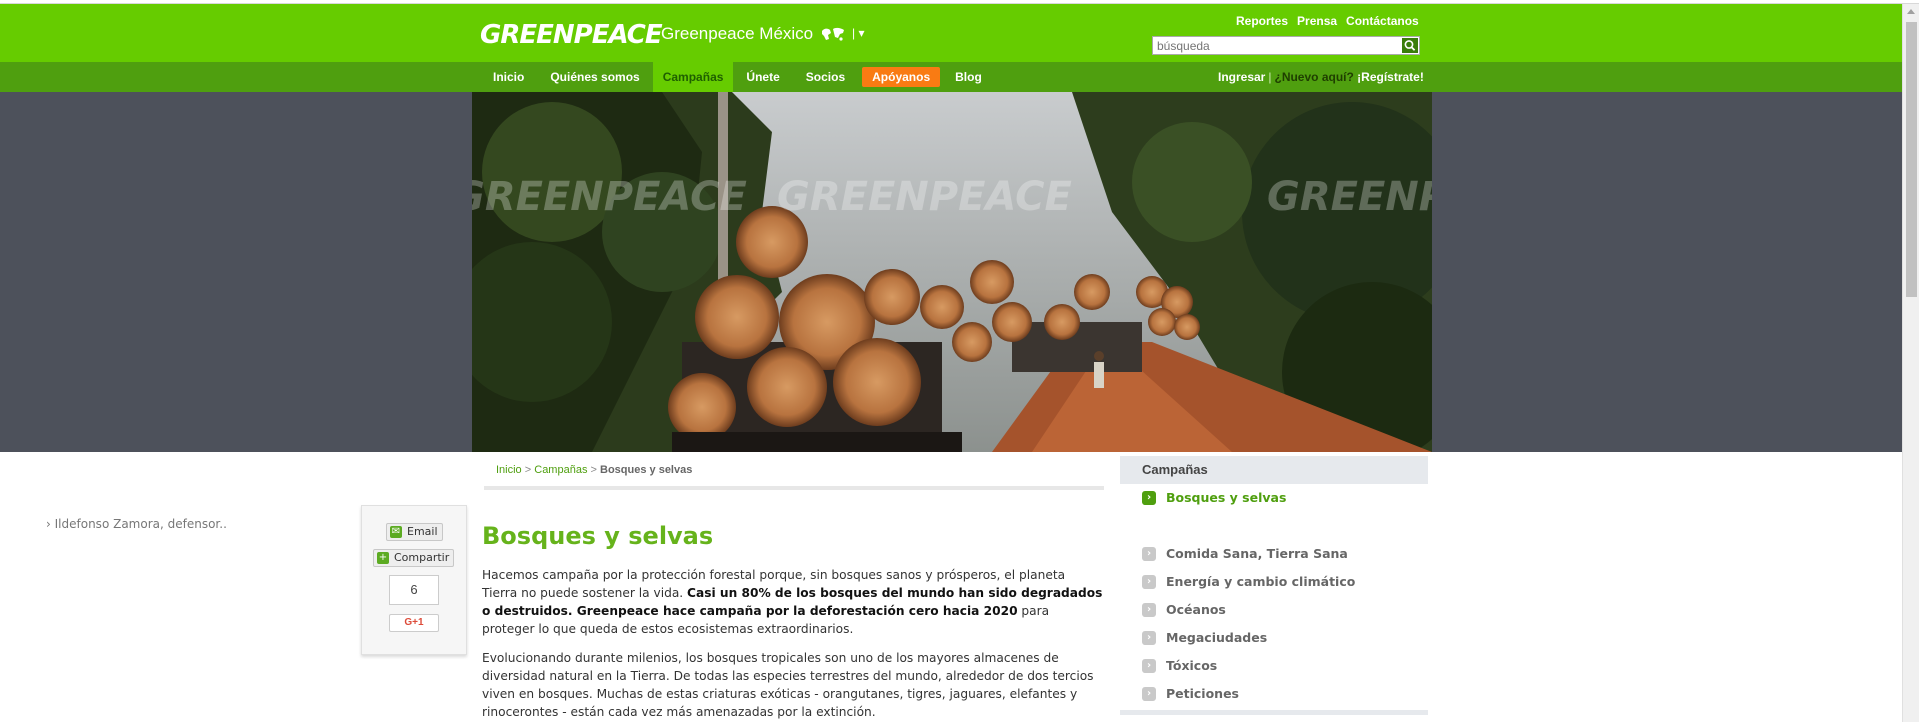 The width and height of the screenshot is (1919, 722). What do you see at coordinates (1192, 665) in the screenshot?
I see `sidebar-item-label: Tóxicos` at bounding box center [1192, 665].